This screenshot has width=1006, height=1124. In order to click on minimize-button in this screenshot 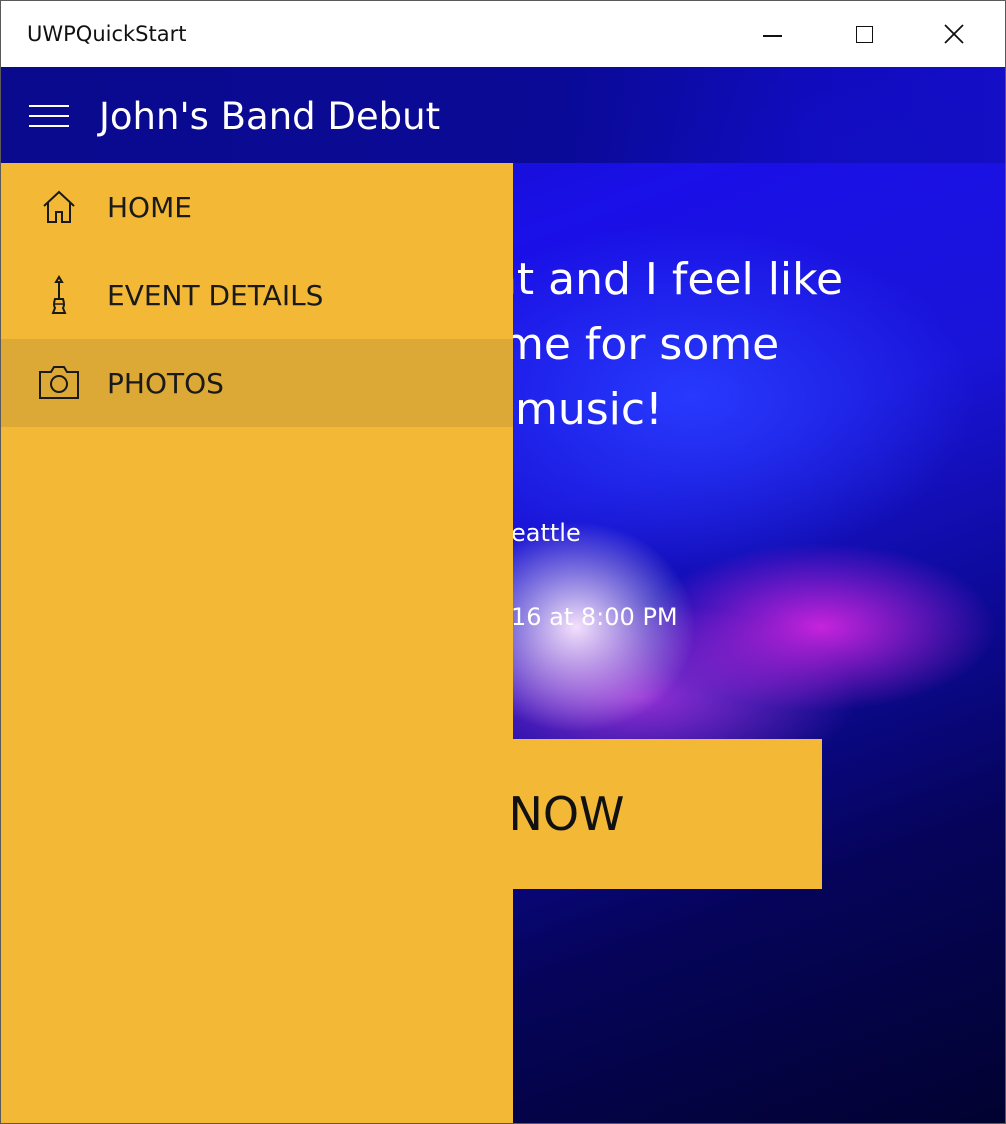, I will do `click(772, 34)`.